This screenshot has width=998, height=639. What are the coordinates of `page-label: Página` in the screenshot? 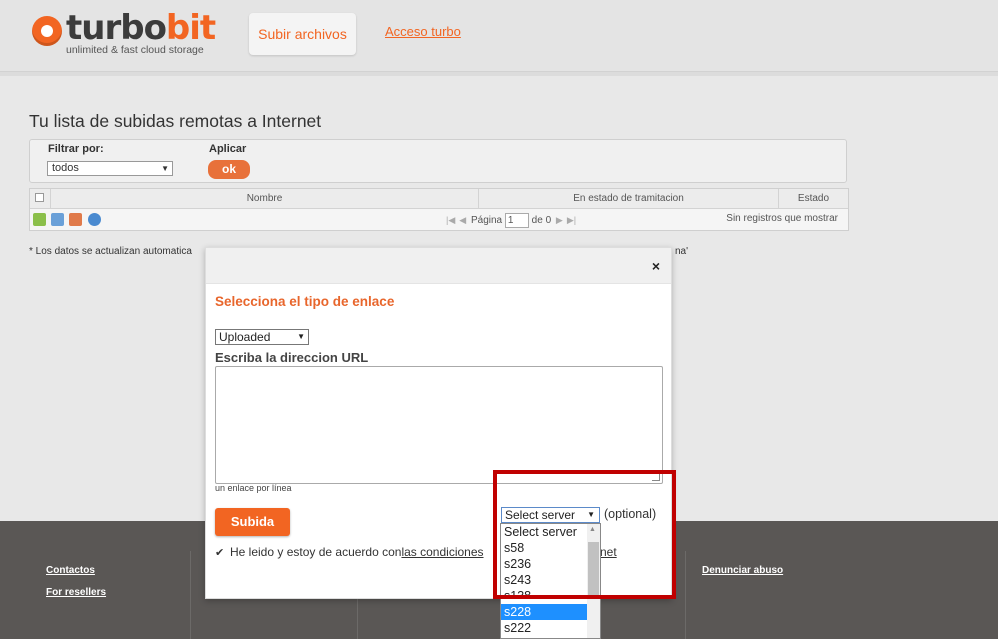 It's located at (486, 220).